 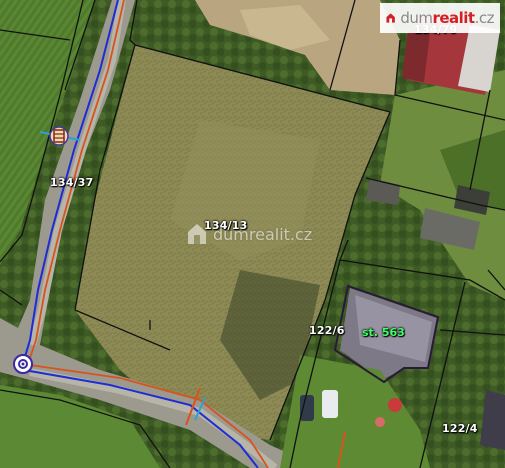 I want to click on site-logo: dumrealit.cz, so click(x=440, y=18).